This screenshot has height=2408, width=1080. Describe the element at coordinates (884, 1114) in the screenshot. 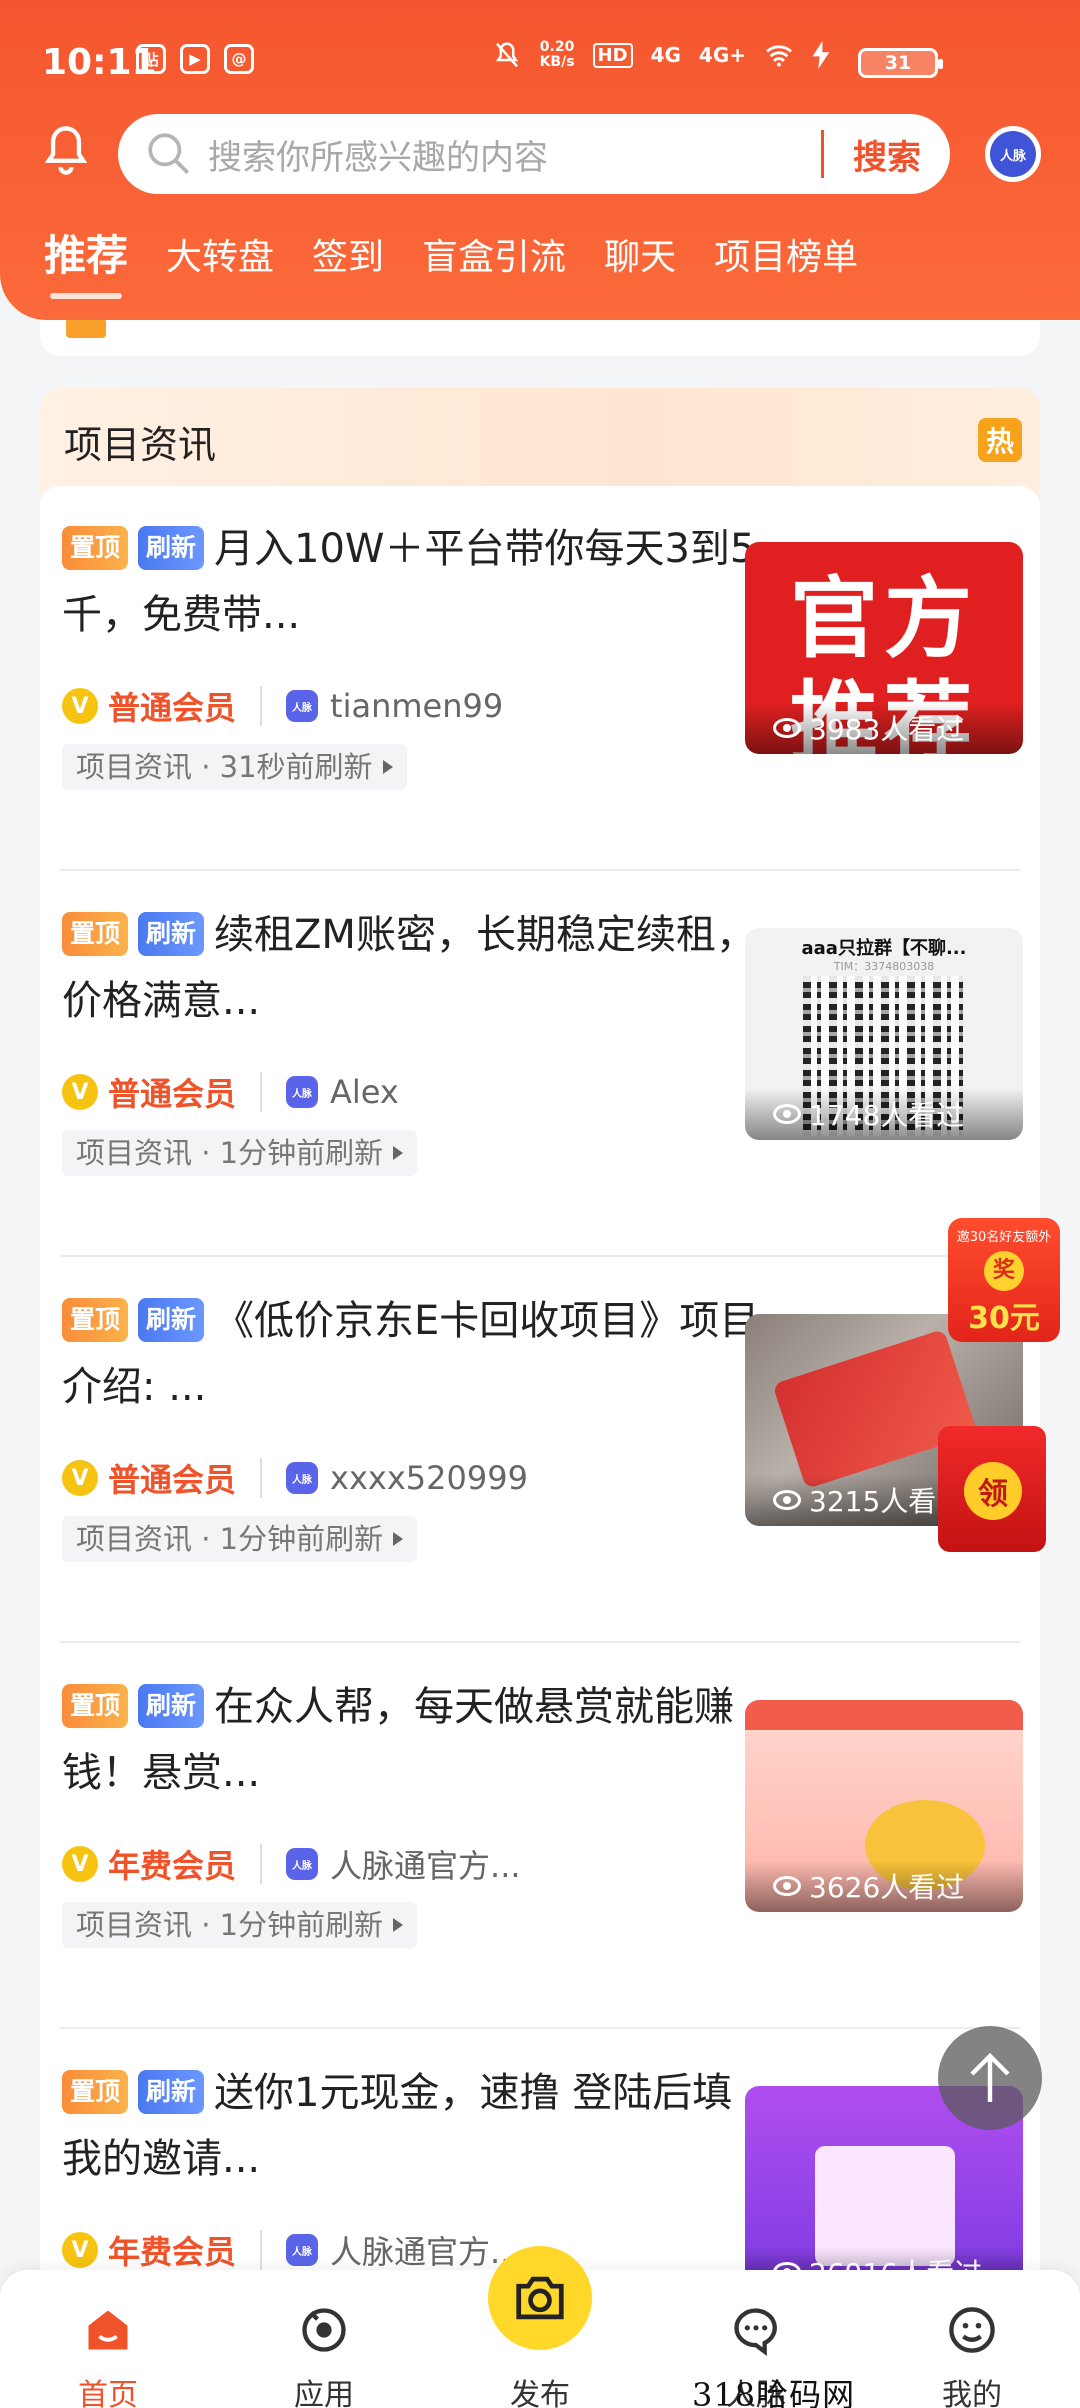

I see `view-count: 1748人看过` at that location.